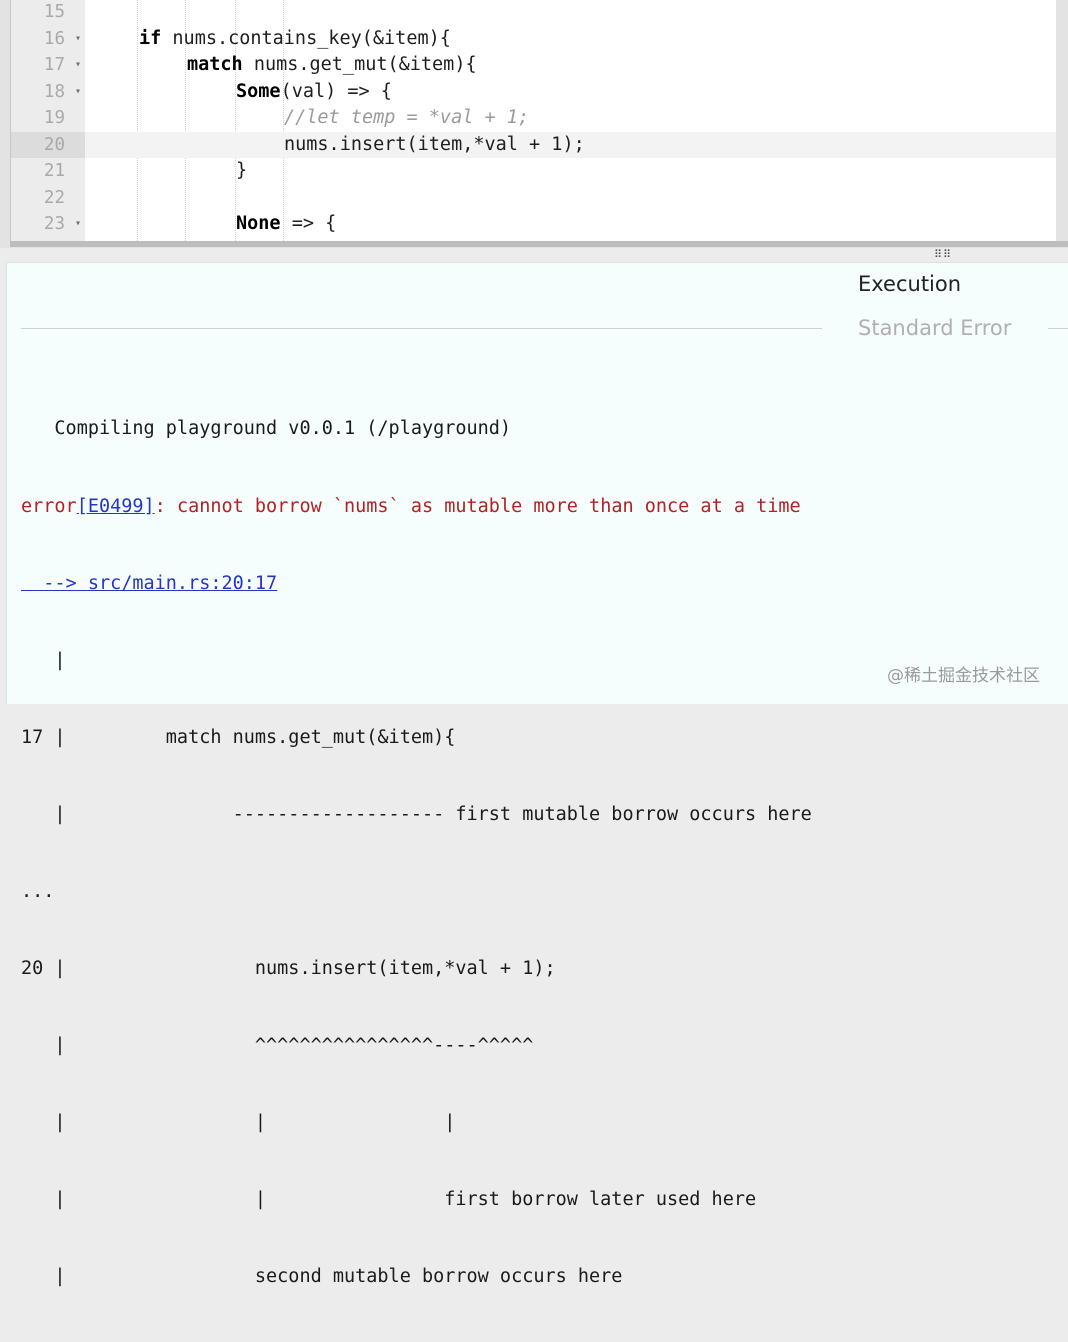 Image resolution: width=1068 pixels, height=1342 pixels. Describe the element at coordinates (389, 1200) in the screenshot. I see `console-line: | | first borrow later used here` at that location.